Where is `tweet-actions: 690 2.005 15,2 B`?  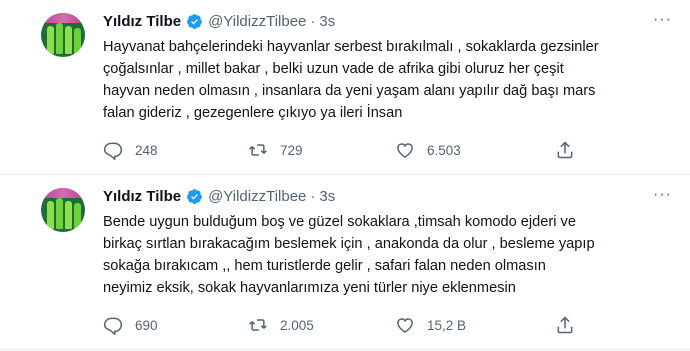
tweet-actions: 690 2.005 15,2 B is located at coordinates (343, 325).